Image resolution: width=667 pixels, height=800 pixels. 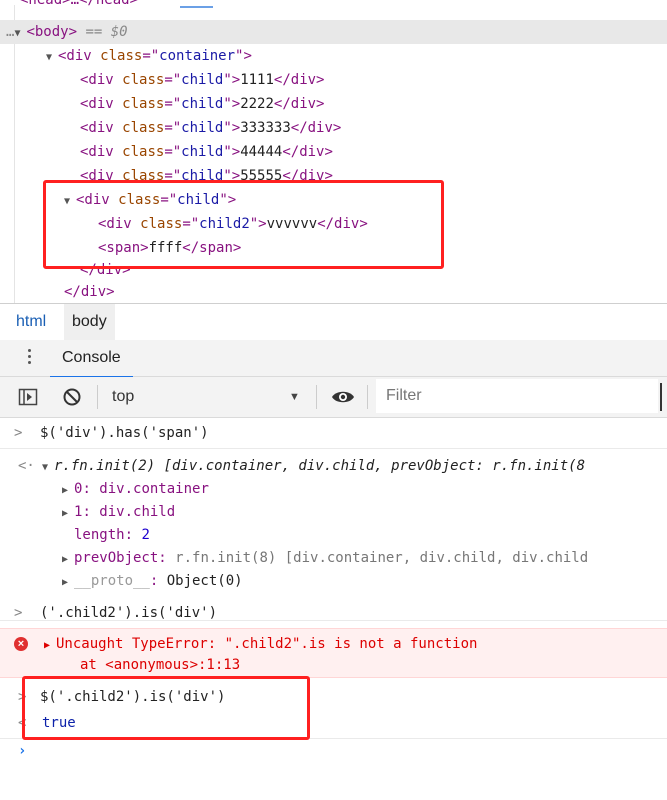 What do you see at coordinates (31, 322) in the screenshot?
I see `breadcrumb-item-html: html` at bounding box center [31, 322].